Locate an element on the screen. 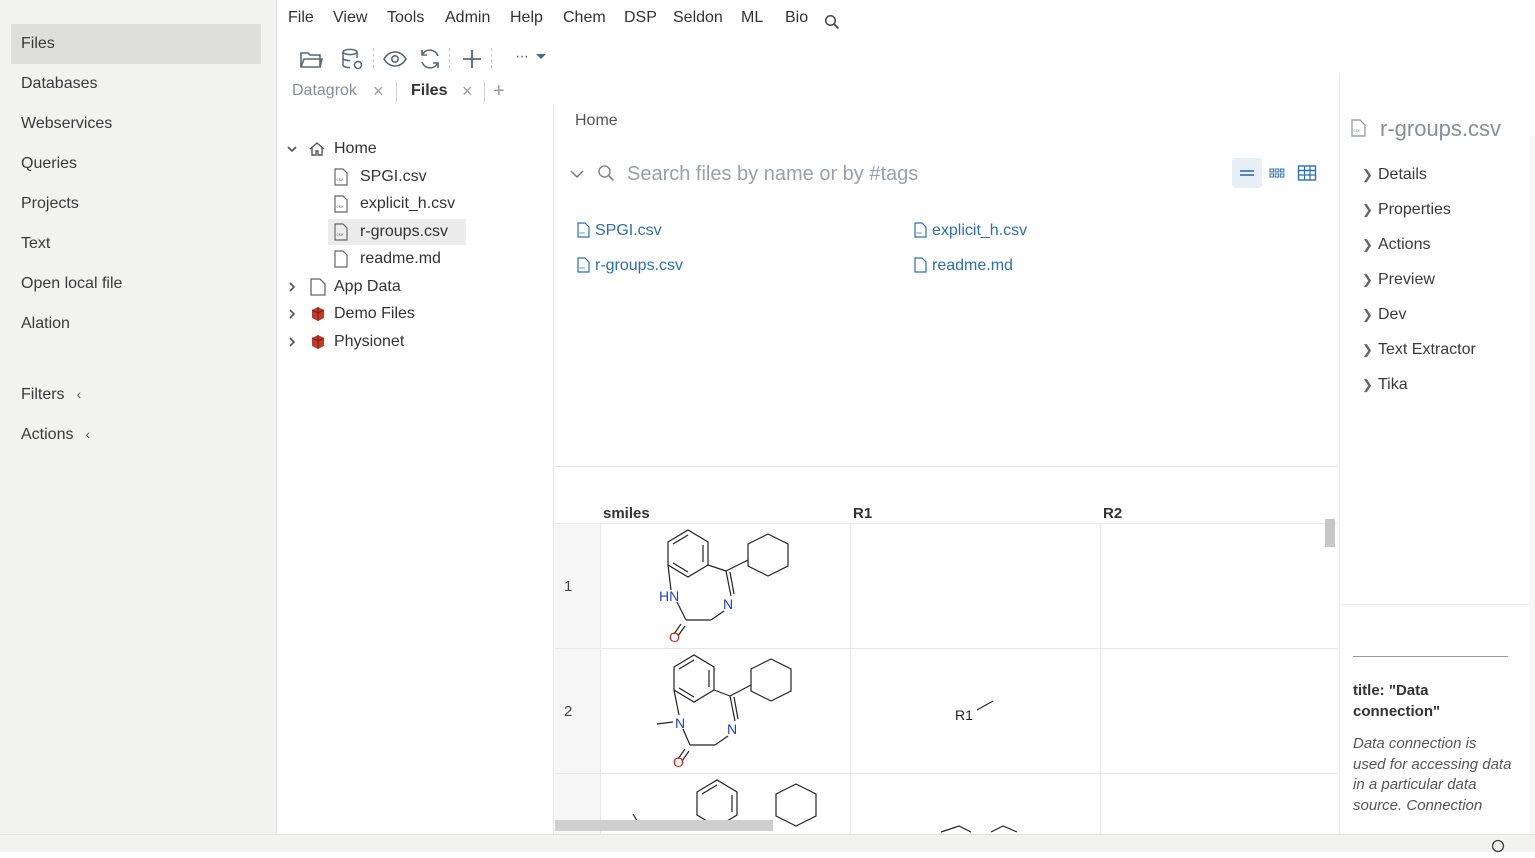 The width and height of the screenshot is (1535, 858). tree-node-file: readme.md is located at coordinates (397, 259).